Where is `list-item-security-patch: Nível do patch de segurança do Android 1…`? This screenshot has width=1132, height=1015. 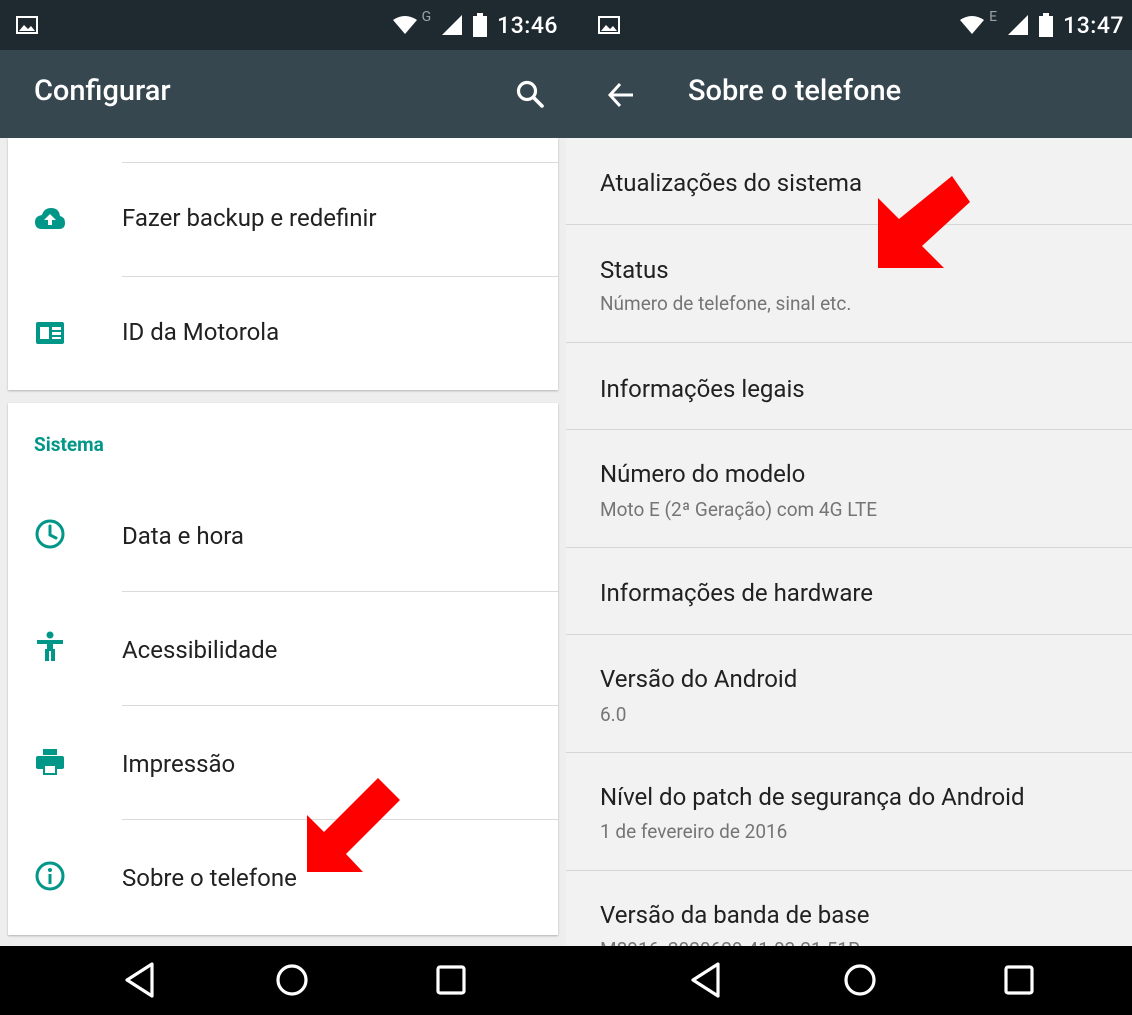
list-item-security-patch: Nível do patch de segurança do Android 1… is located at coordinates (849, 811).